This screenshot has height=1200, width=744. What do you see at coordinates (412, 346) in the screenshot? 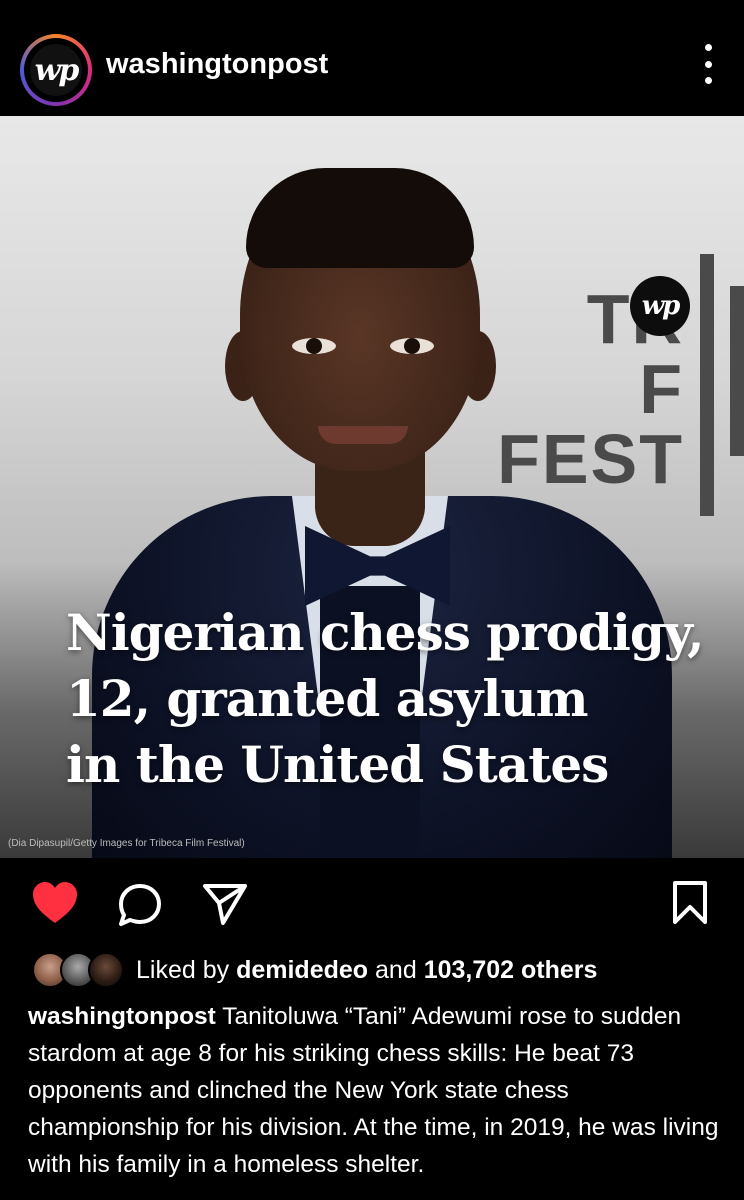
I see `pupil-right` at bounding box center [412, 346].